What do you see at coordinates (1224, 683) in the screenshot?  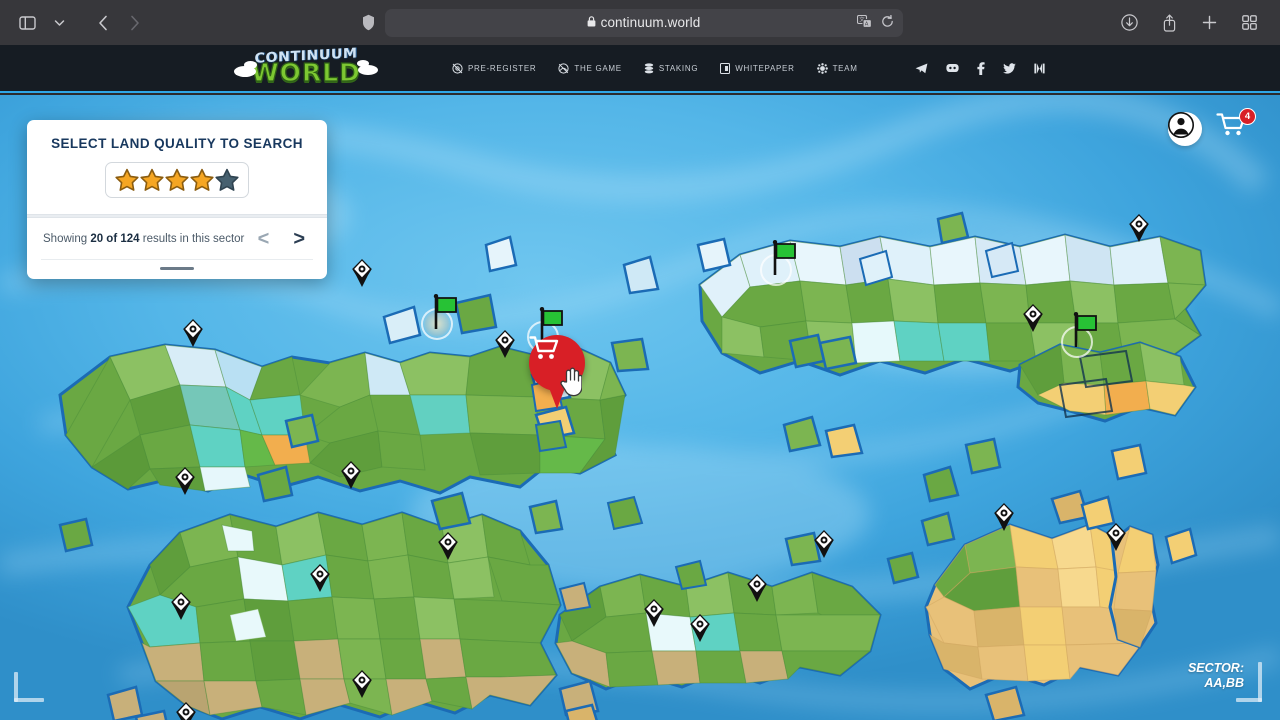 I see `sector-label-value: AA,BB` at bounding box center [1224, 683].